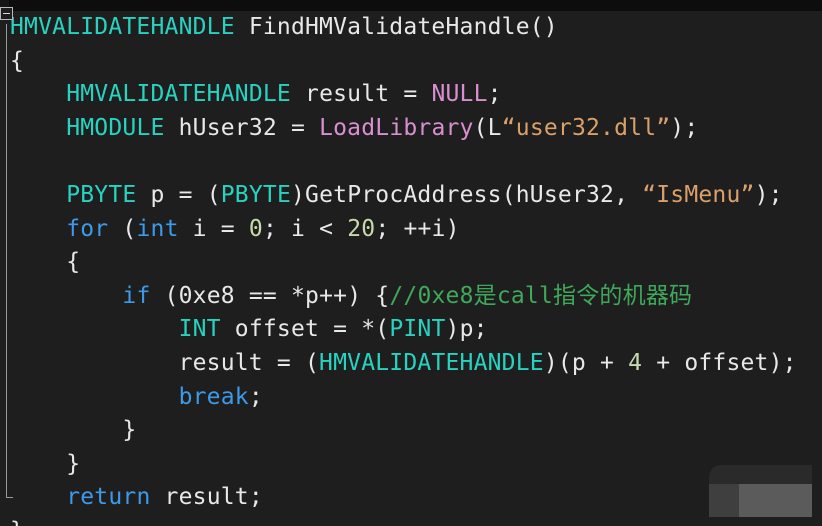 The image size is (822, 526). Describe the element at coordinates (466, 329) in the screenshot. I see `code-token: )p;` at that location.